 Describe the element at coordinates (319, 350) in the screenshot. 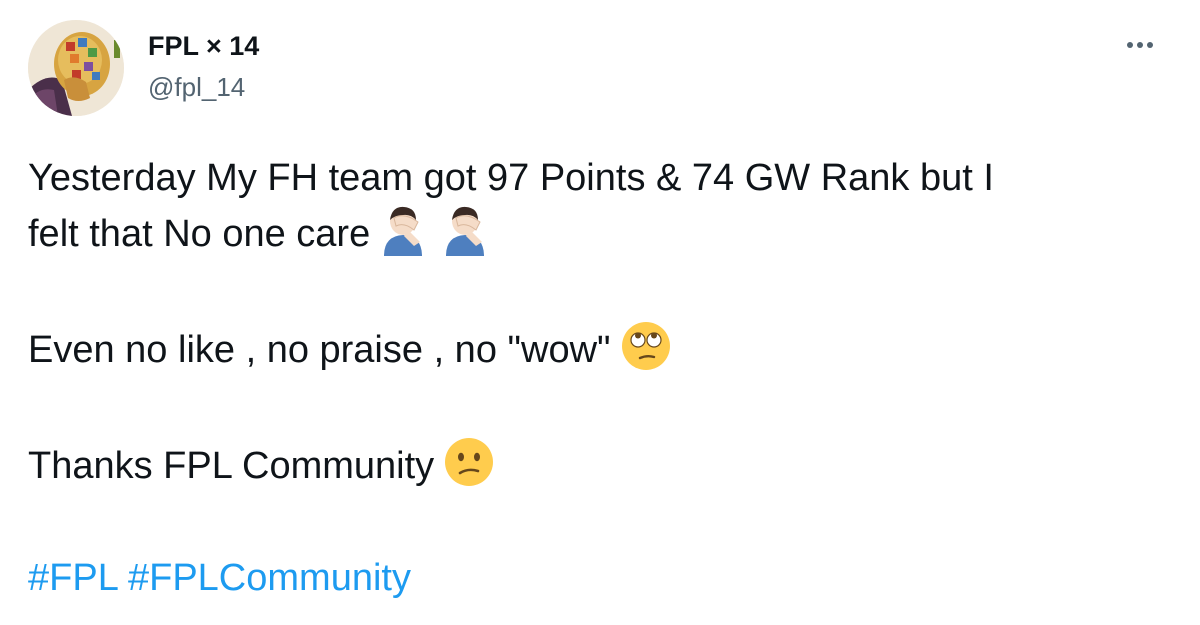

I see `tweet-line-3-text: Even no like , no praise , no "wow"` at that location.